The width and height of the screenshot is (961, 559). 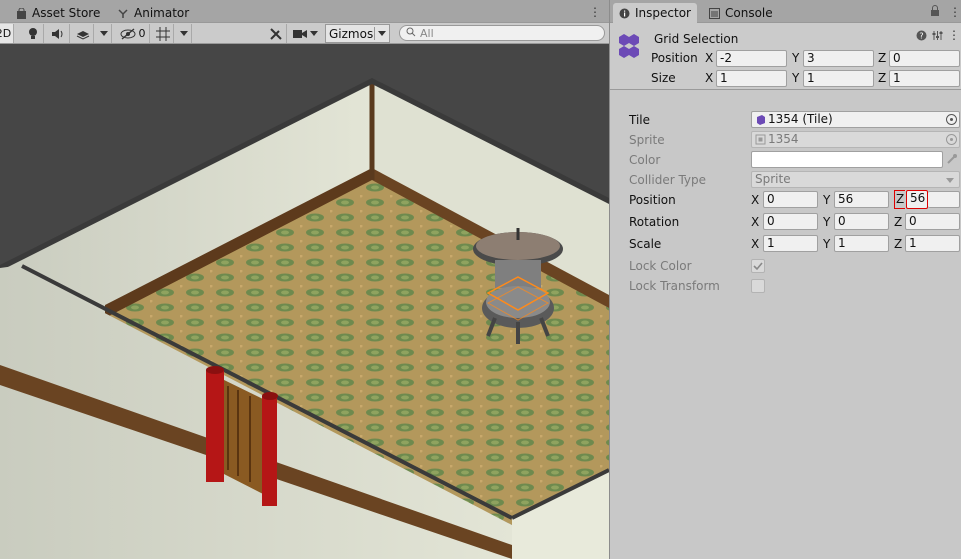 I want to click on tile-scale-x-field: 1, so click(x=790, y=243).